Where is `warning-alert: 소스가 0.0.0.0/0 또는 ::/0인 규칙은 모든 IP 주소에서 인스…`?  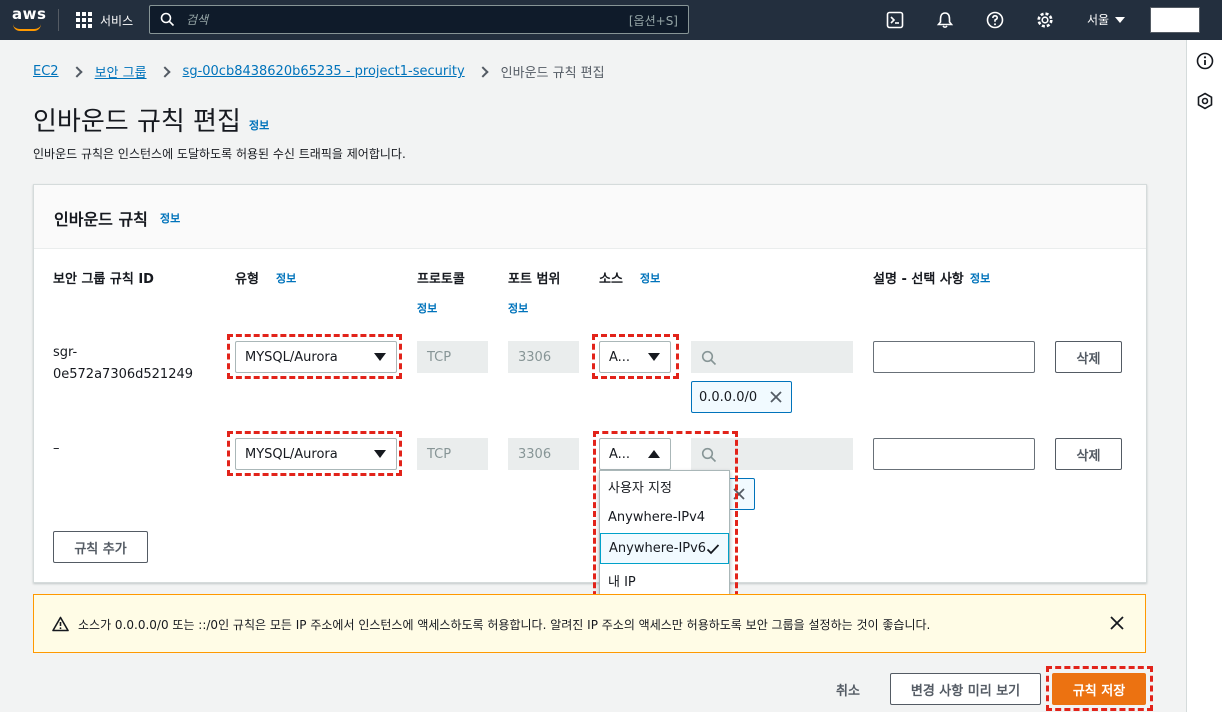
warning-alert: 소스가 0.0.0.0/0 또는 ::/0인 규칙은 모든 IP 주소에서 인스… is located at coordinates (589, 623).